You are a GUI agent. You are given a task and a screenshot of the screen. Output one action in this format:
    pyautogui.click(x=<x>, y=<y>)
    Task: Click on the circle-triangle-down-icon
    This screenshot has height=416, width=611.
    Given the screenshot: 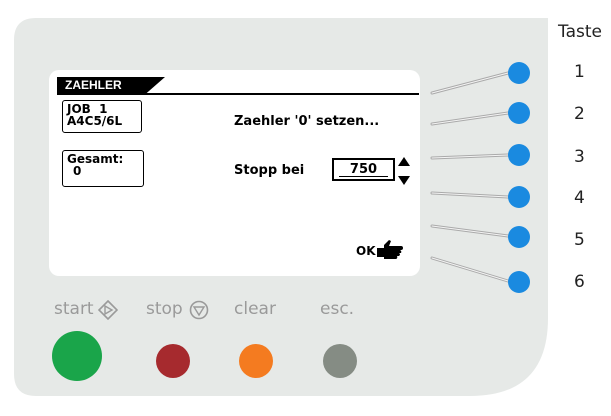 What is the action you would take?
    pyautogui.click(x=199, y=310)
    